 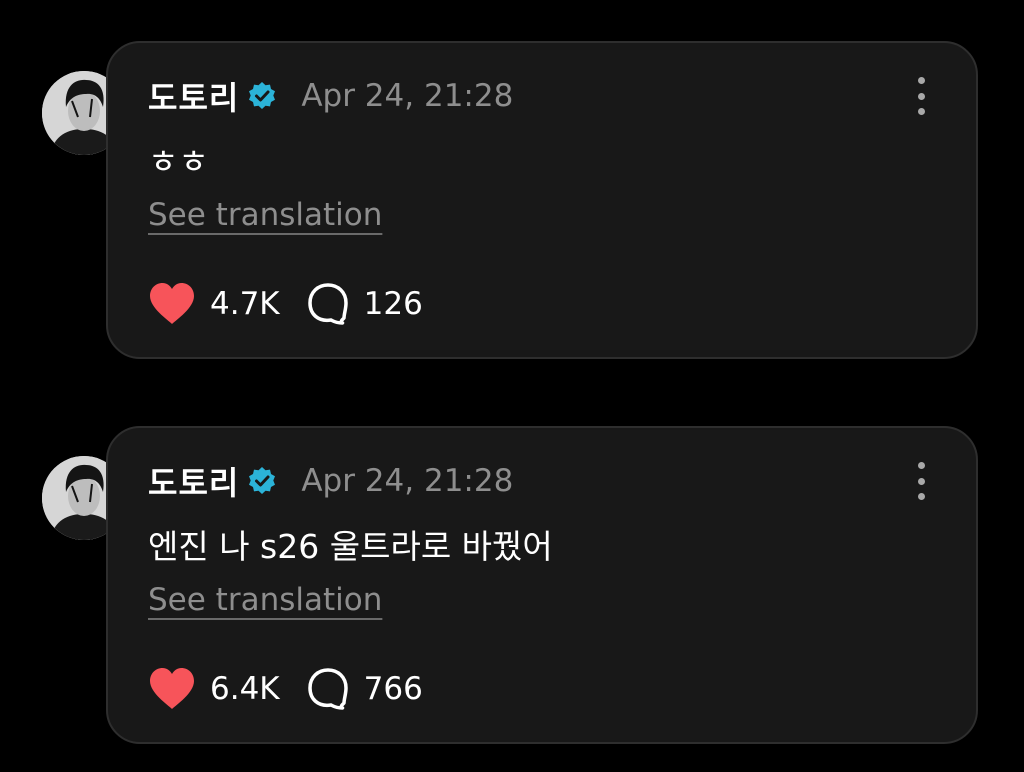 I want to click on post-text: ㅎㅎ, so click(x=178, y=161).